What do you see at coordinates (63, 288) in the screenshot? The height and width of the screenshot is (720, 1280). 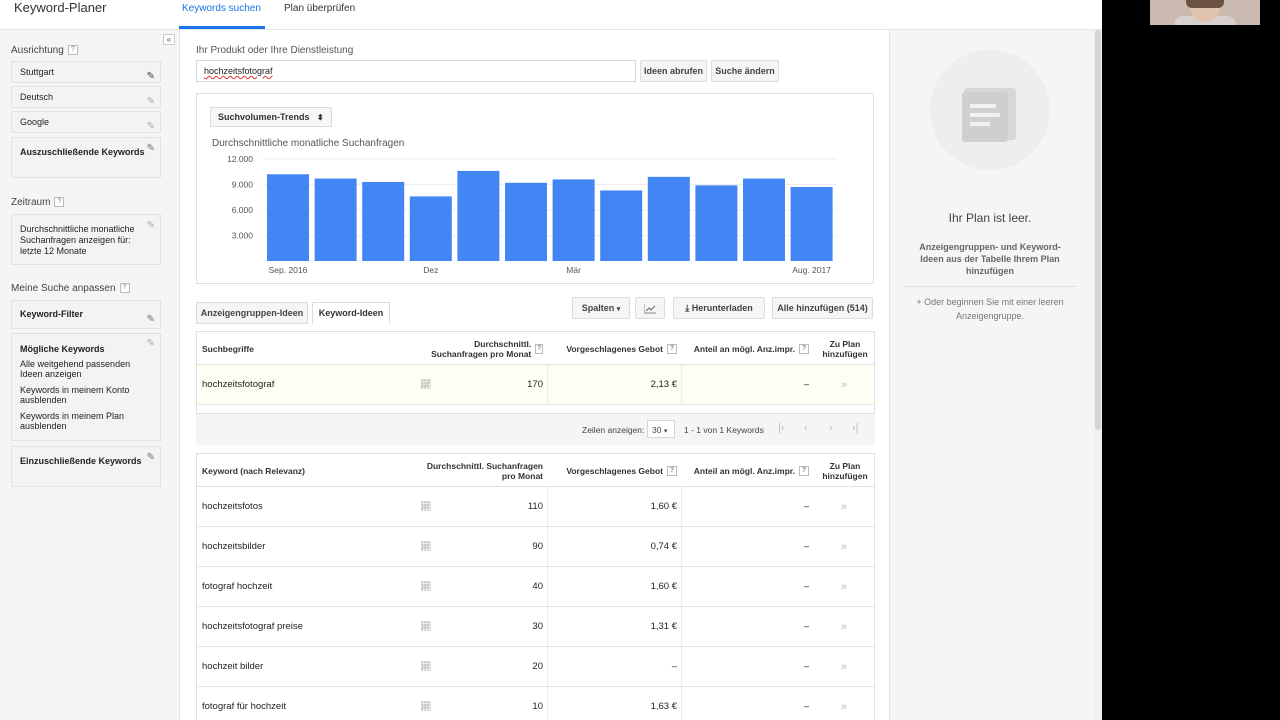 I see `customize-label: Meine Suche anpassen` at bounding box center [63, 288].